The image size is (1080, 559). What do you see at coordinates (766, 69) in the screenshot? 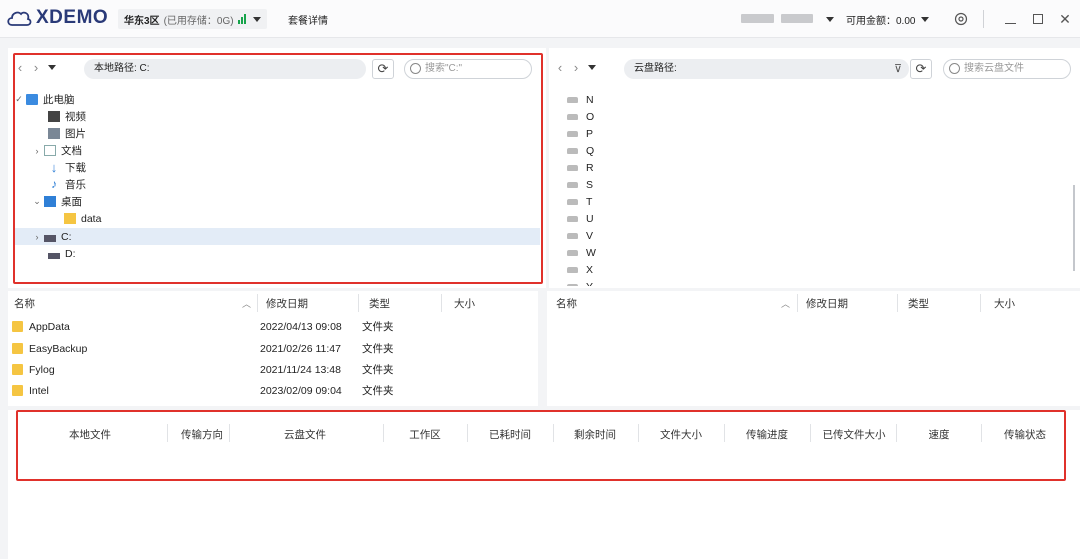
I see `cloud-path-field: 云盘路径:` at bounding box center [766, 69].